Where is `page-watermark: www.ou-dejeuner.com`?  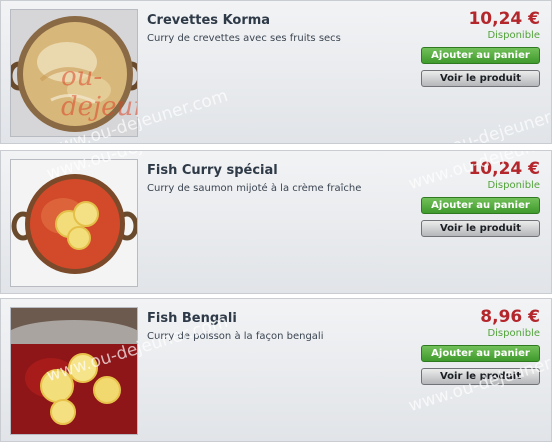
page-watermark: www.ou-dejeuner.com is located at coordinates (479, 119).